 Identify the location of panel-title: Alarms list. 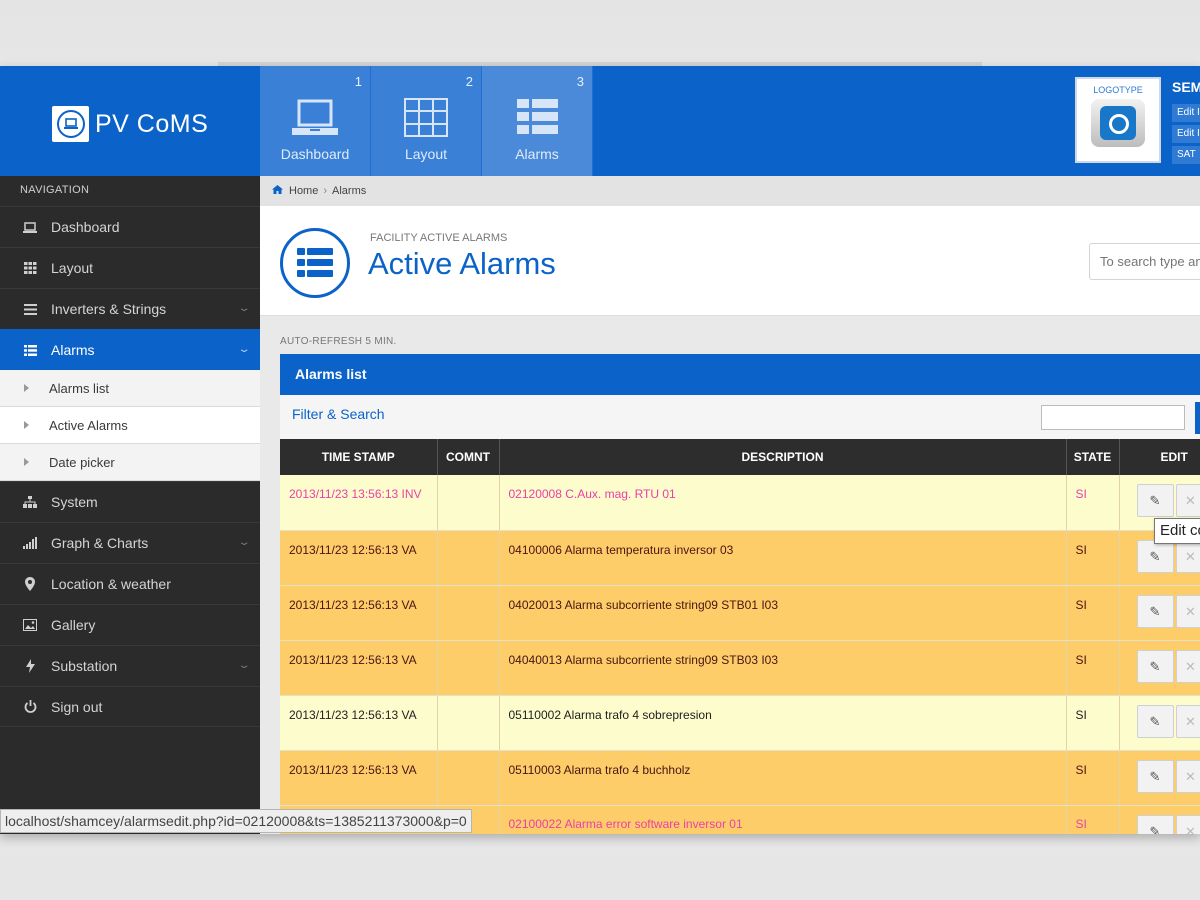
(740, 374).